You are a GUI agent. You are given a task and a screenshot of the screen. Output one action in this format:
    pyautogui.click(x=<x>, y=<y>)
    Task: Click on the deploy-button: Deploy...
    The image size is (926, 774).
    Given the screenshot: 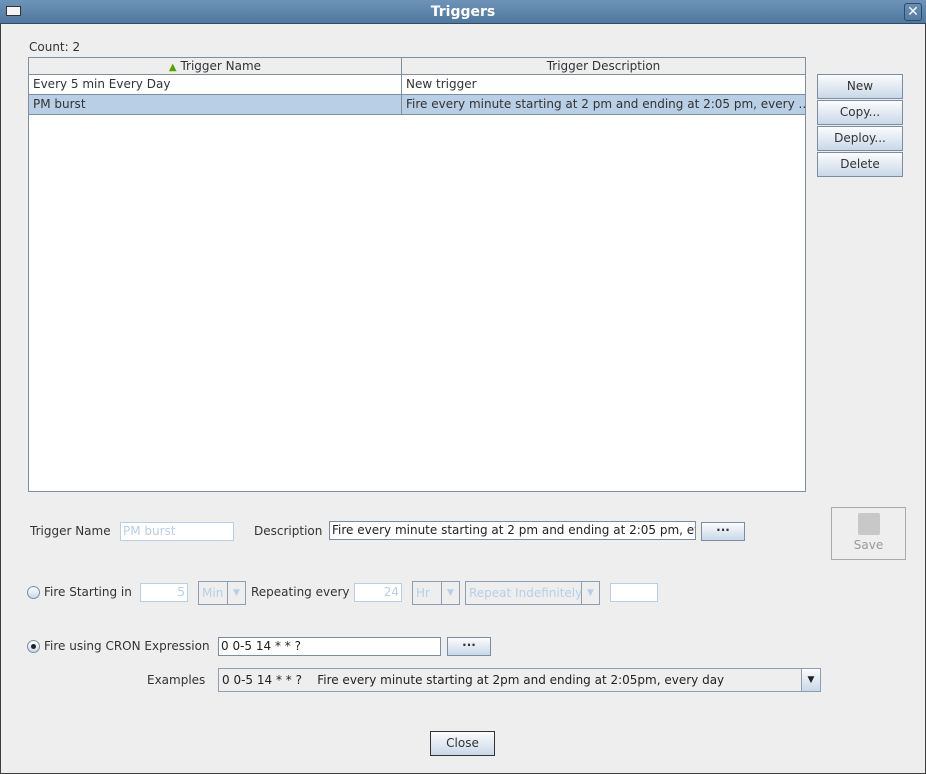 What is the action you would take?
    pyautogui.click(x=860, y=138)
    